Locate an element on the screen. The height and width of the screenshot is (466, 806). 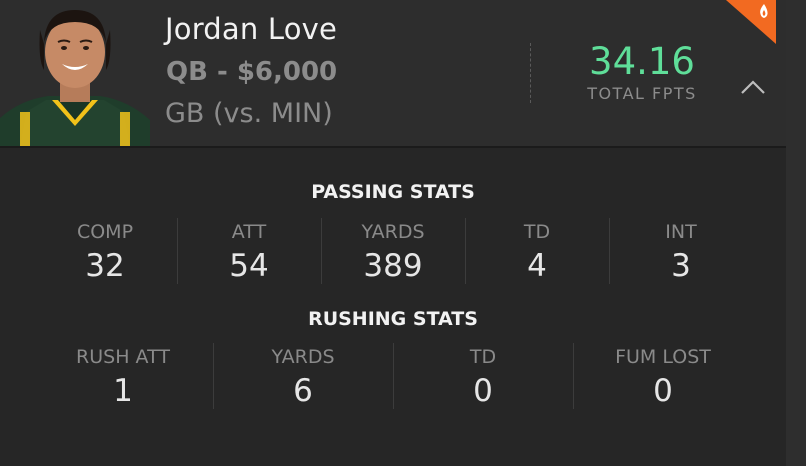
stat-att: ATT 54 is located at coordinates (249, 252).